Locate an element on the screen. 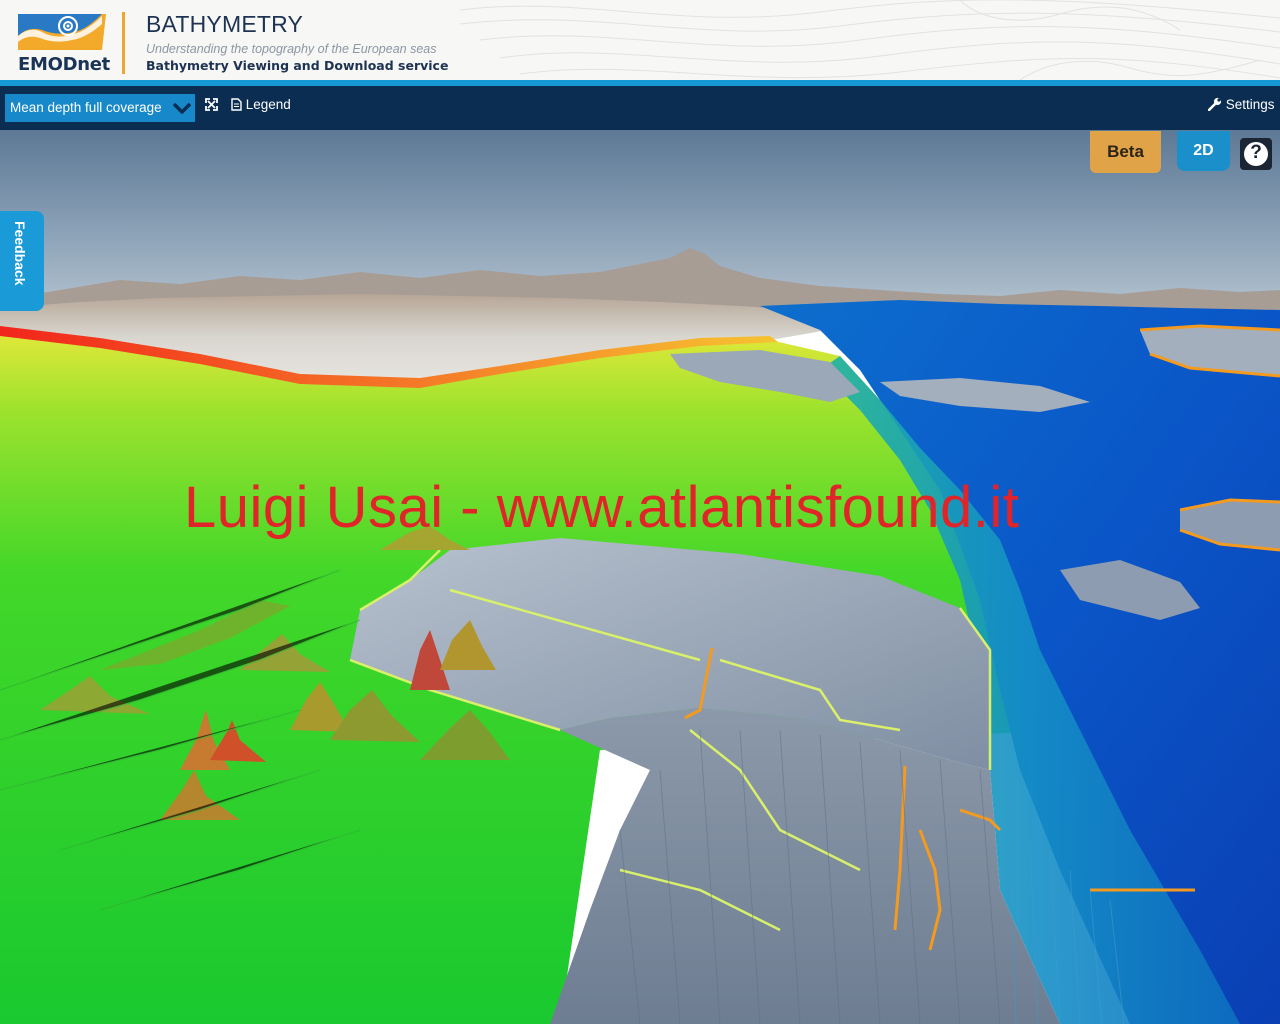 Image resolution: width=1280 pixels, height=1024 pixels. 2d-toggle-button: 2D is located at coordinates (1203, 151).